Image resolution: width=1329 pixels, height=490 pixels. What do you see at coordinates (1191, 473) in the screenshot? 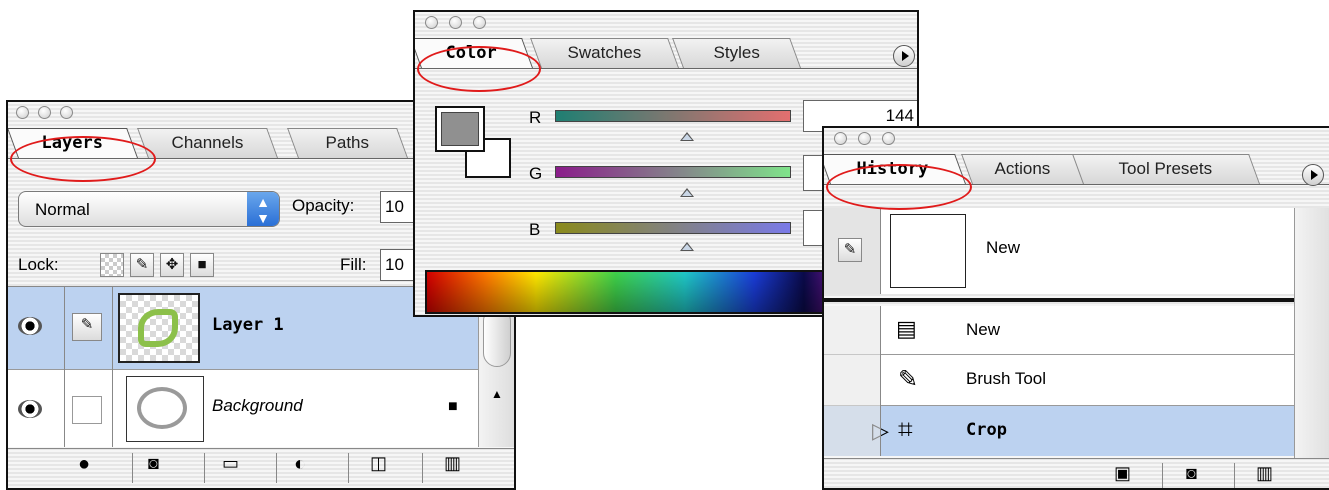
I see `new-snapshot-camera-icon: ◙` at bounding box center [1191, 473].